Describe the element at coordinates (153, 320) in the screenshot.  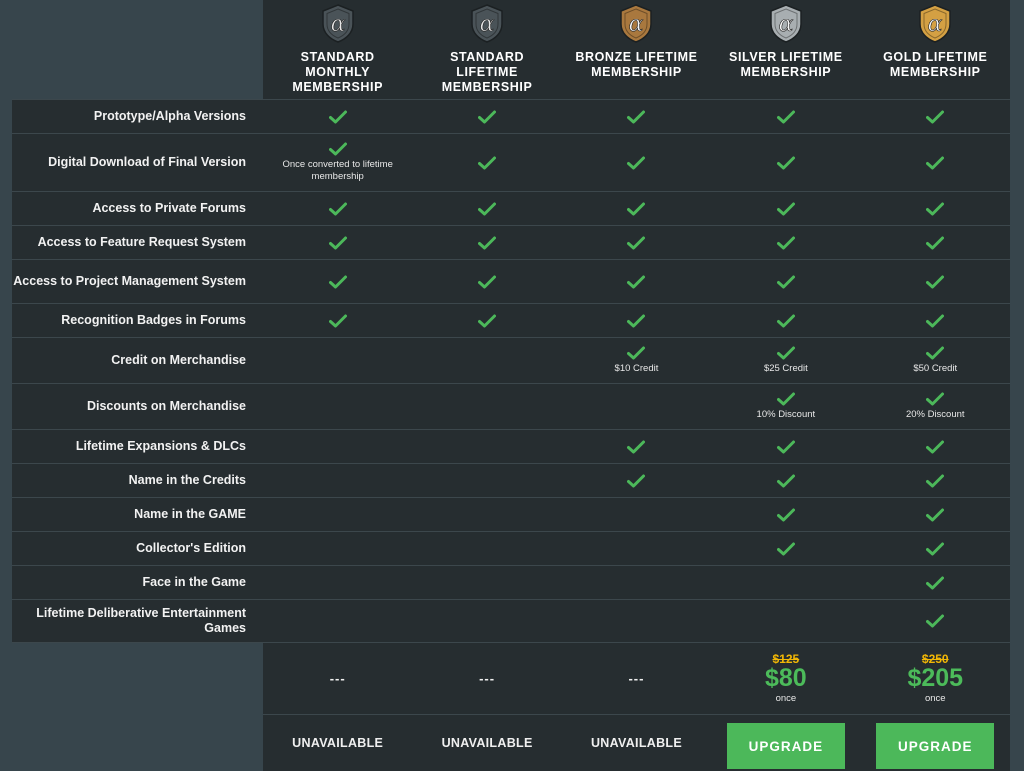
I see `feature-label: Recognition Badges in Forums` at that location.